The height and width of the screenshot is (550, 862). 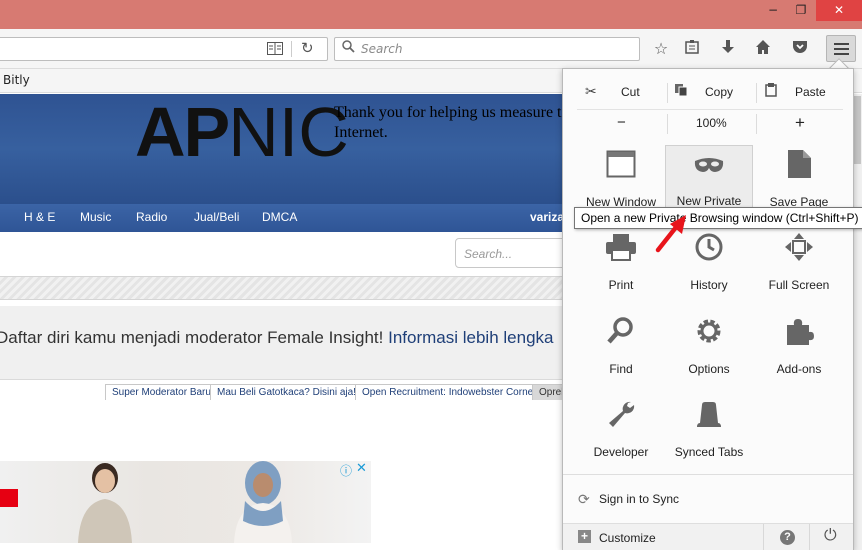 I want to click on pocket-icon, so click(x=800, y=49).